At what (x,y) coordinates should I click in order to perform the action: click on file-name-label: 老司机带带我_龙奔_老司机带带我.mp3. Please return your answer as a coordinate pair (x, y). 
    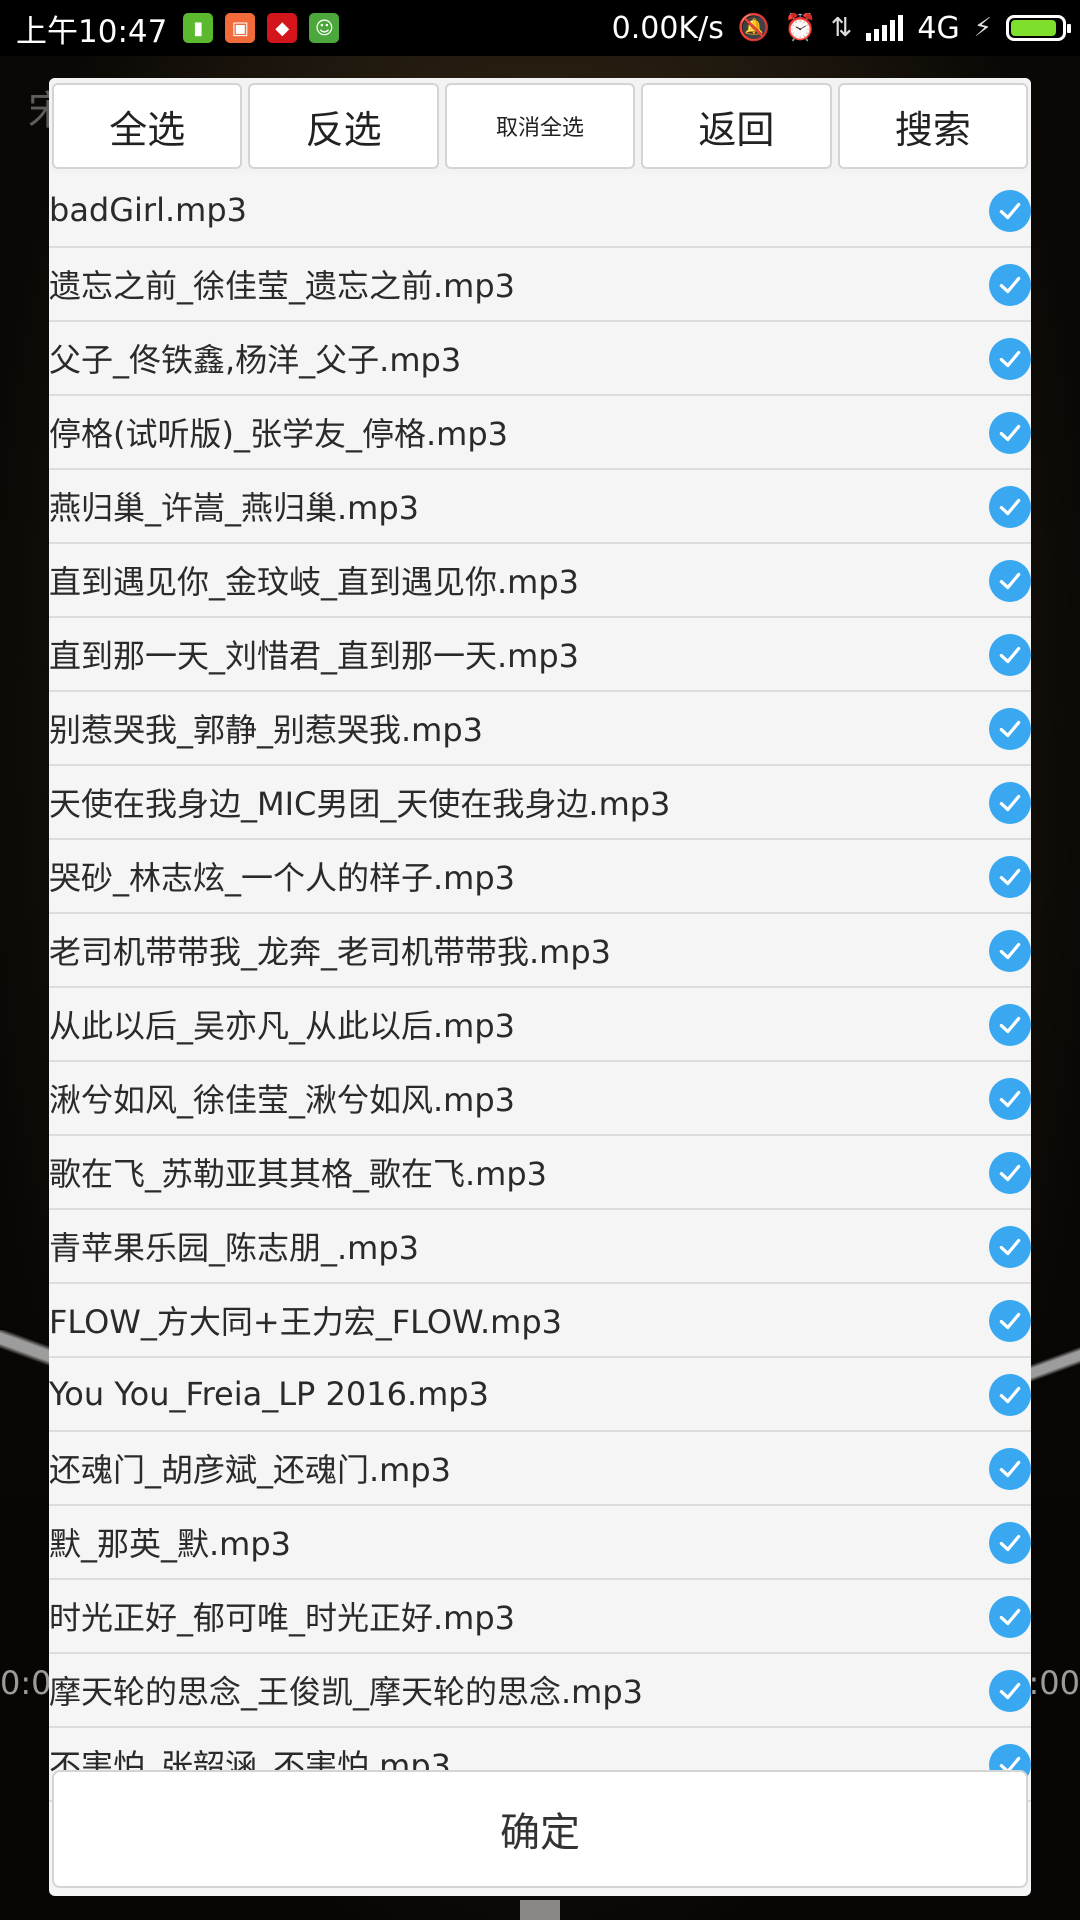
    Looking at the image, I should click on (330, 952).